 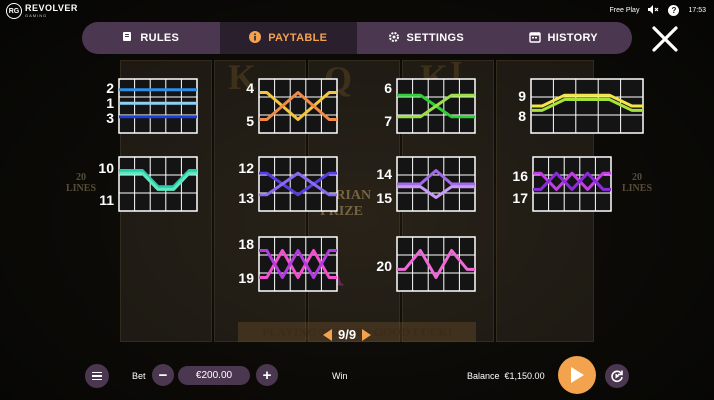 I want to click on gear-icon, so click(x=394, y=38).